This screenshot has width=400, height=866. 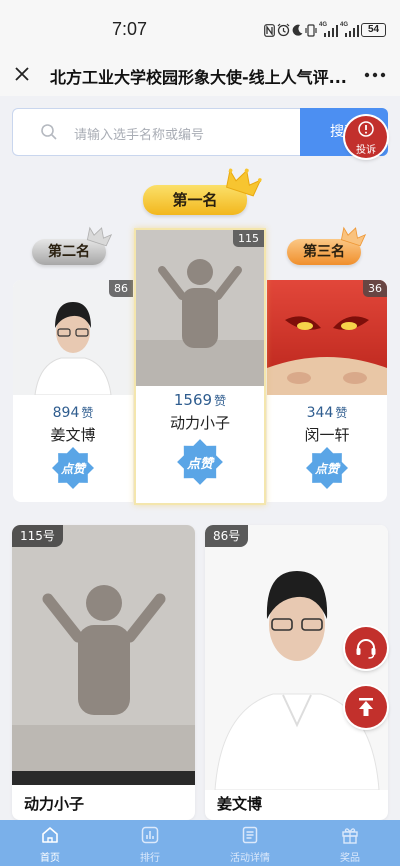 I want to click on vibrate-icon, so click(x=311, y=30).